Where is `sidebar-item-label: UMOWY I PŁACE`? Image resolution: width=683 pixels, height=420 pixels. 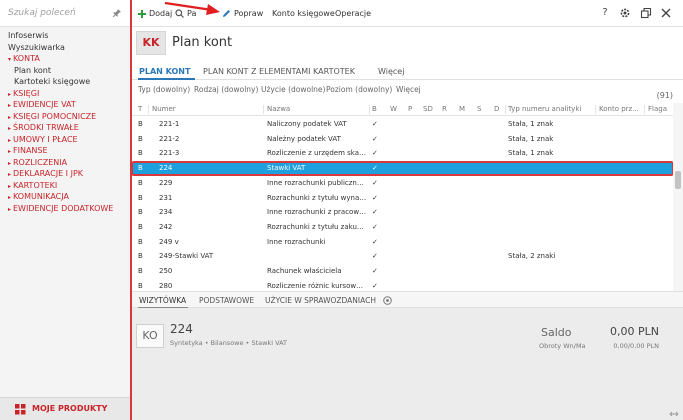 sidebar-item-label: UMOWY I PŁACE is located at coordinates (45, 139).